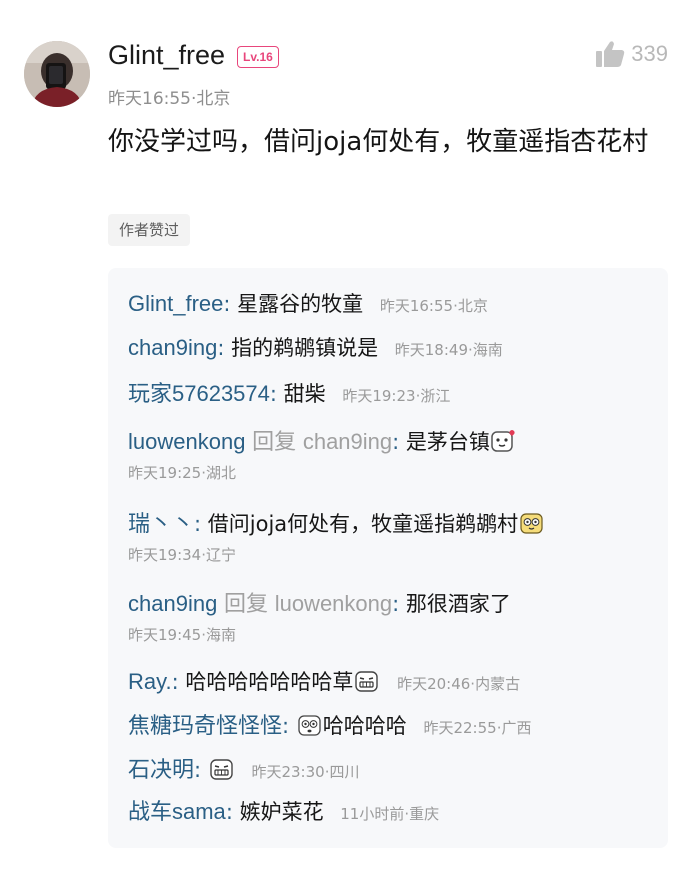 This screenshot has width=690, height=872. What do you see at coordinates (166, 55) in the screenshot?
I see `comment-username: Glint_free` at bounding box center [166, 55].